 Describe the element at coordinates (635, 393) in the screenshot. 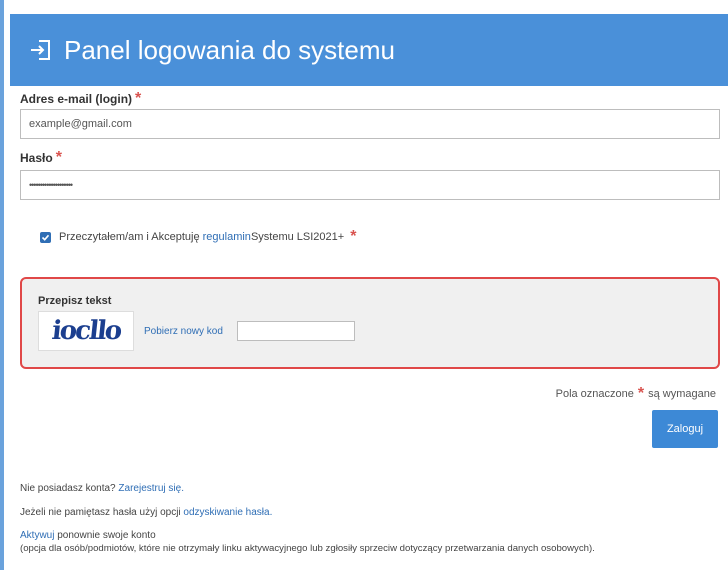

I see `required-note: Pola oznaczone * są wymagane` at that location.